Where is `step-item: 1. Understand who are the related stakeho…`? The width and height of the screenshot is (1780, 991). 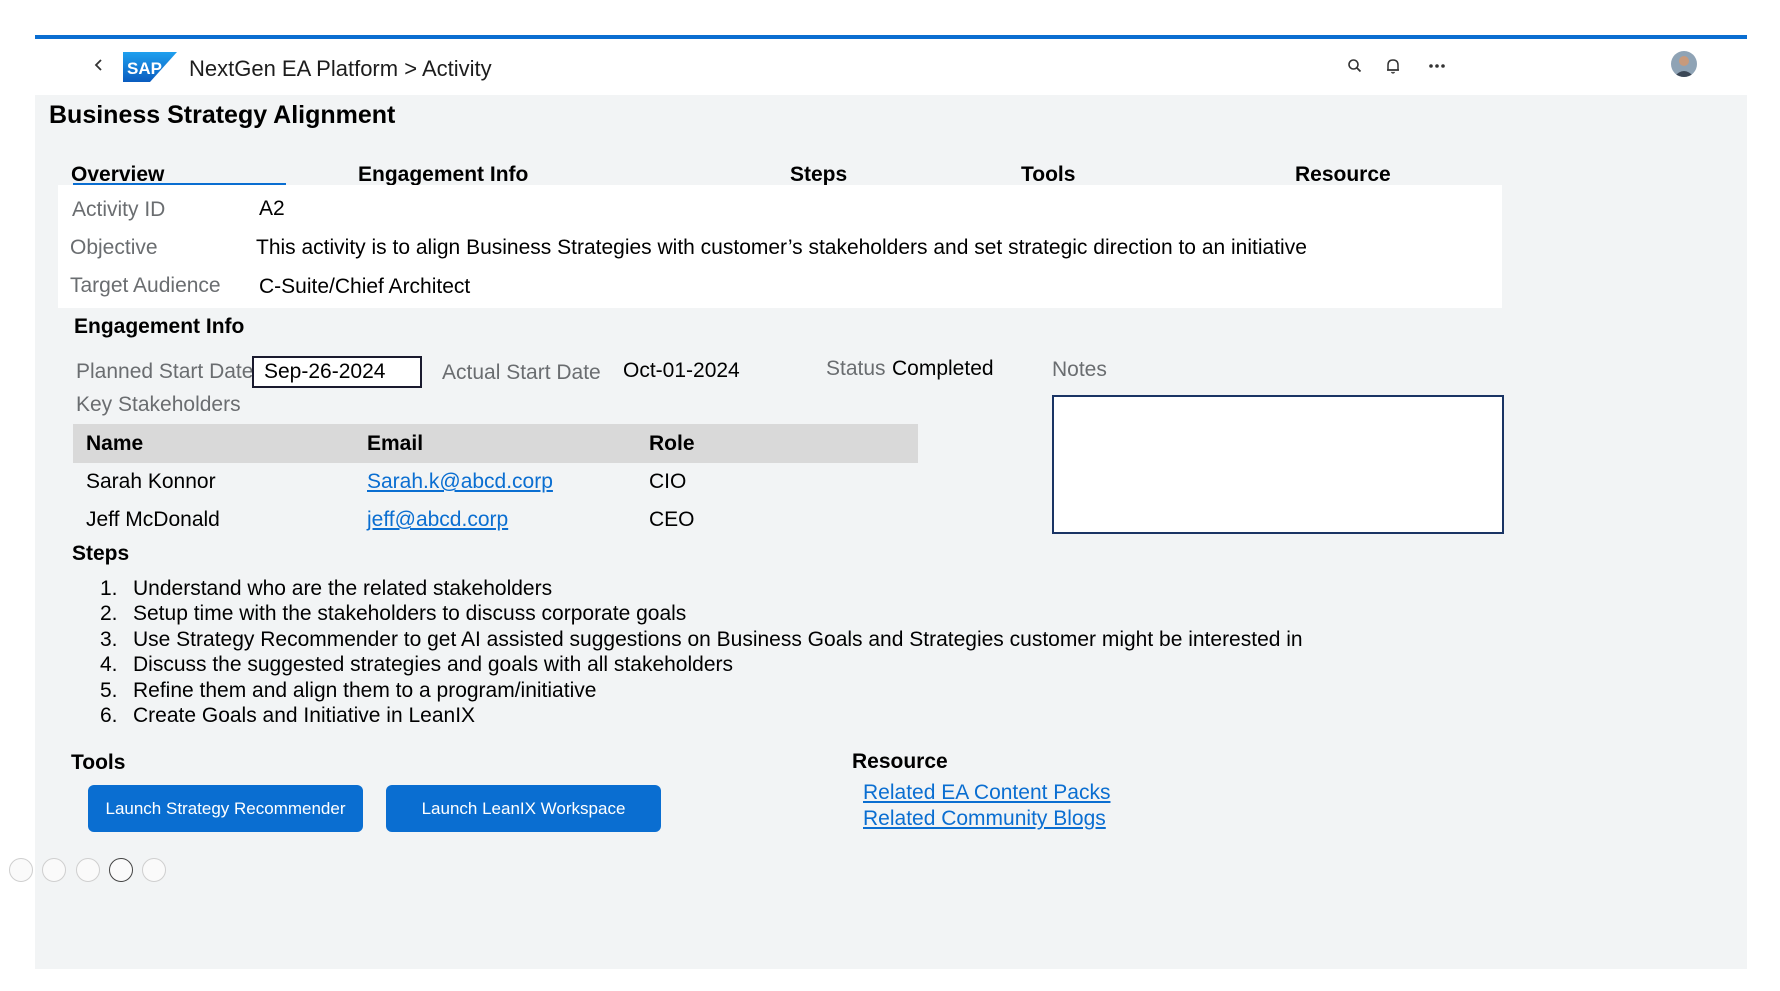 step-item: 1. Understand who are the related stakeho… is located at coordinates (326, 589).